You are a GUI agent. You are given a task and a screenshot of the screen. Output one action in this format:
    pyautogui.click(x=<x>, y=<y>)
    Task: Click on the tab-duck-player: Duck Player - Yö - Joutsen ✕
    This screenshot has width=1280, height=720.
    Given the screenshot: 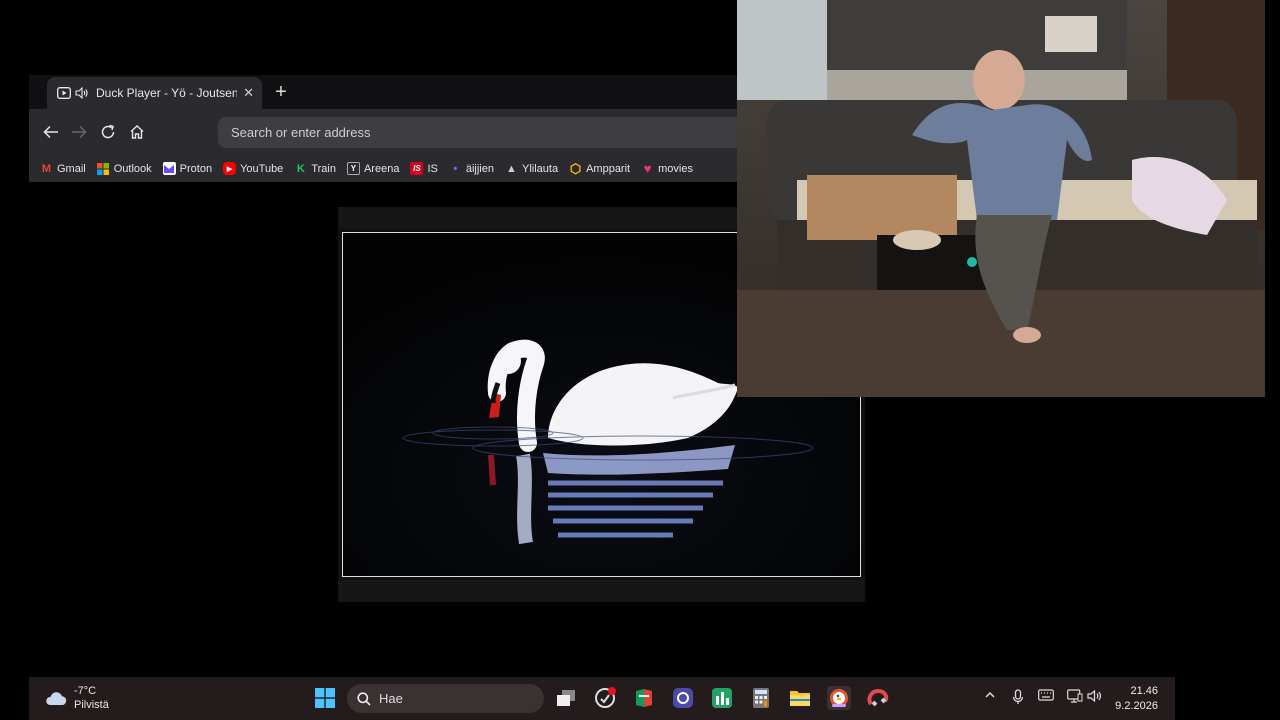 What is the action you would take?
    pyautogui.click(x=154, y=93)
    